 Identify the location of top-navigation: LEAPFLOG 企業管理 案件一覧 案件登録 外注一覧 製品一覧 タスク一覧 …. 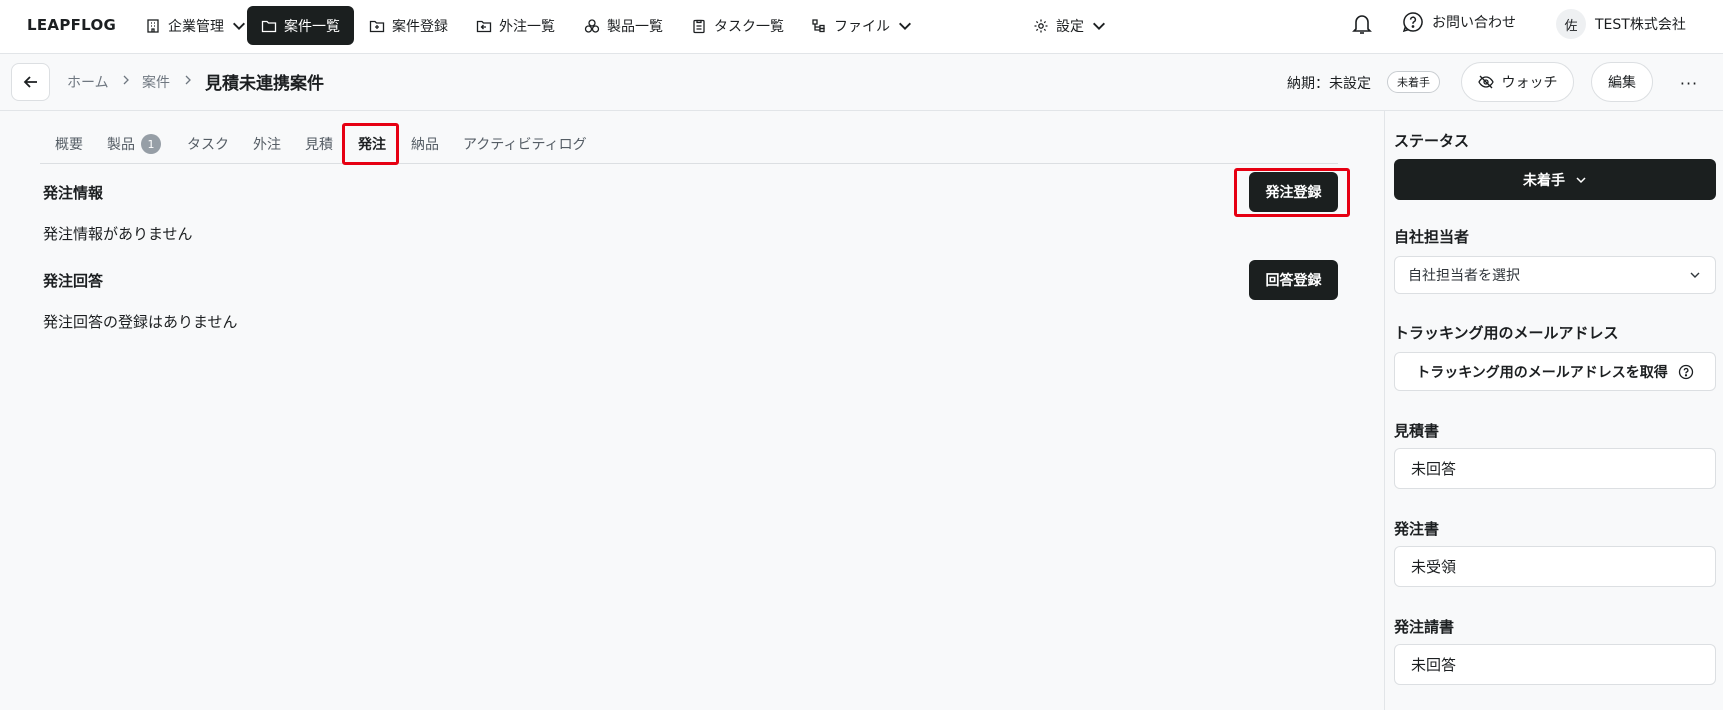
(861, 27).